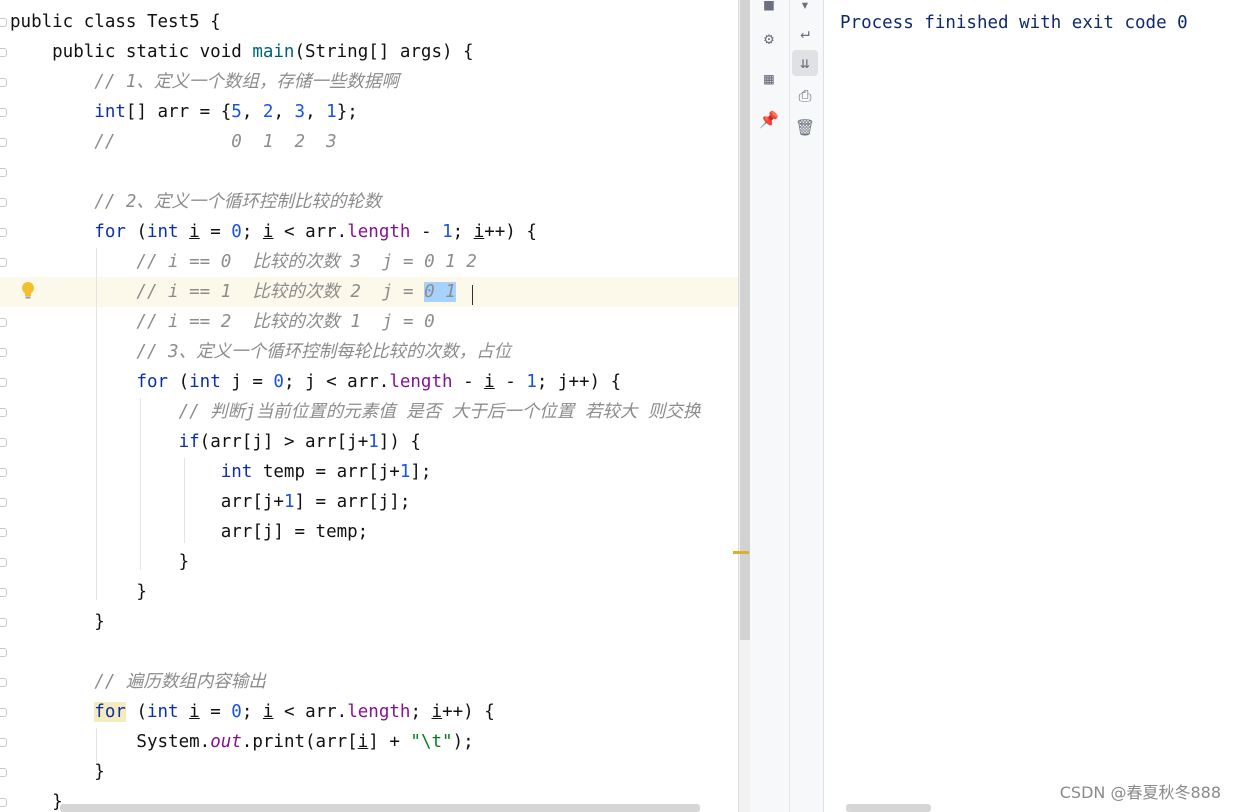 This screenshot has height=812, width=1235. Describe the element at coordinates (805, 33) in the screenshot. I see `soft-wrap-icon: ↵` at that location.